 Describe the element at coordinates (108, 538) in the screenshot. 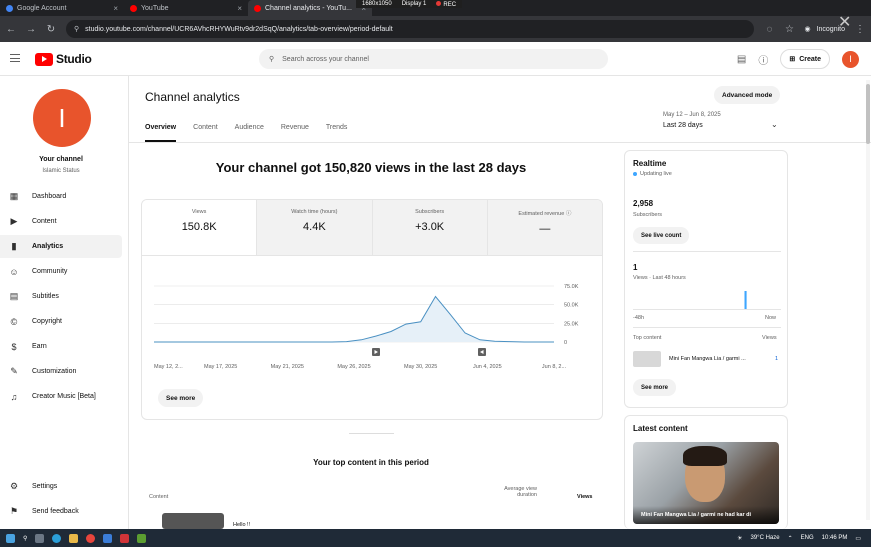

I see `store-icon` at that location.